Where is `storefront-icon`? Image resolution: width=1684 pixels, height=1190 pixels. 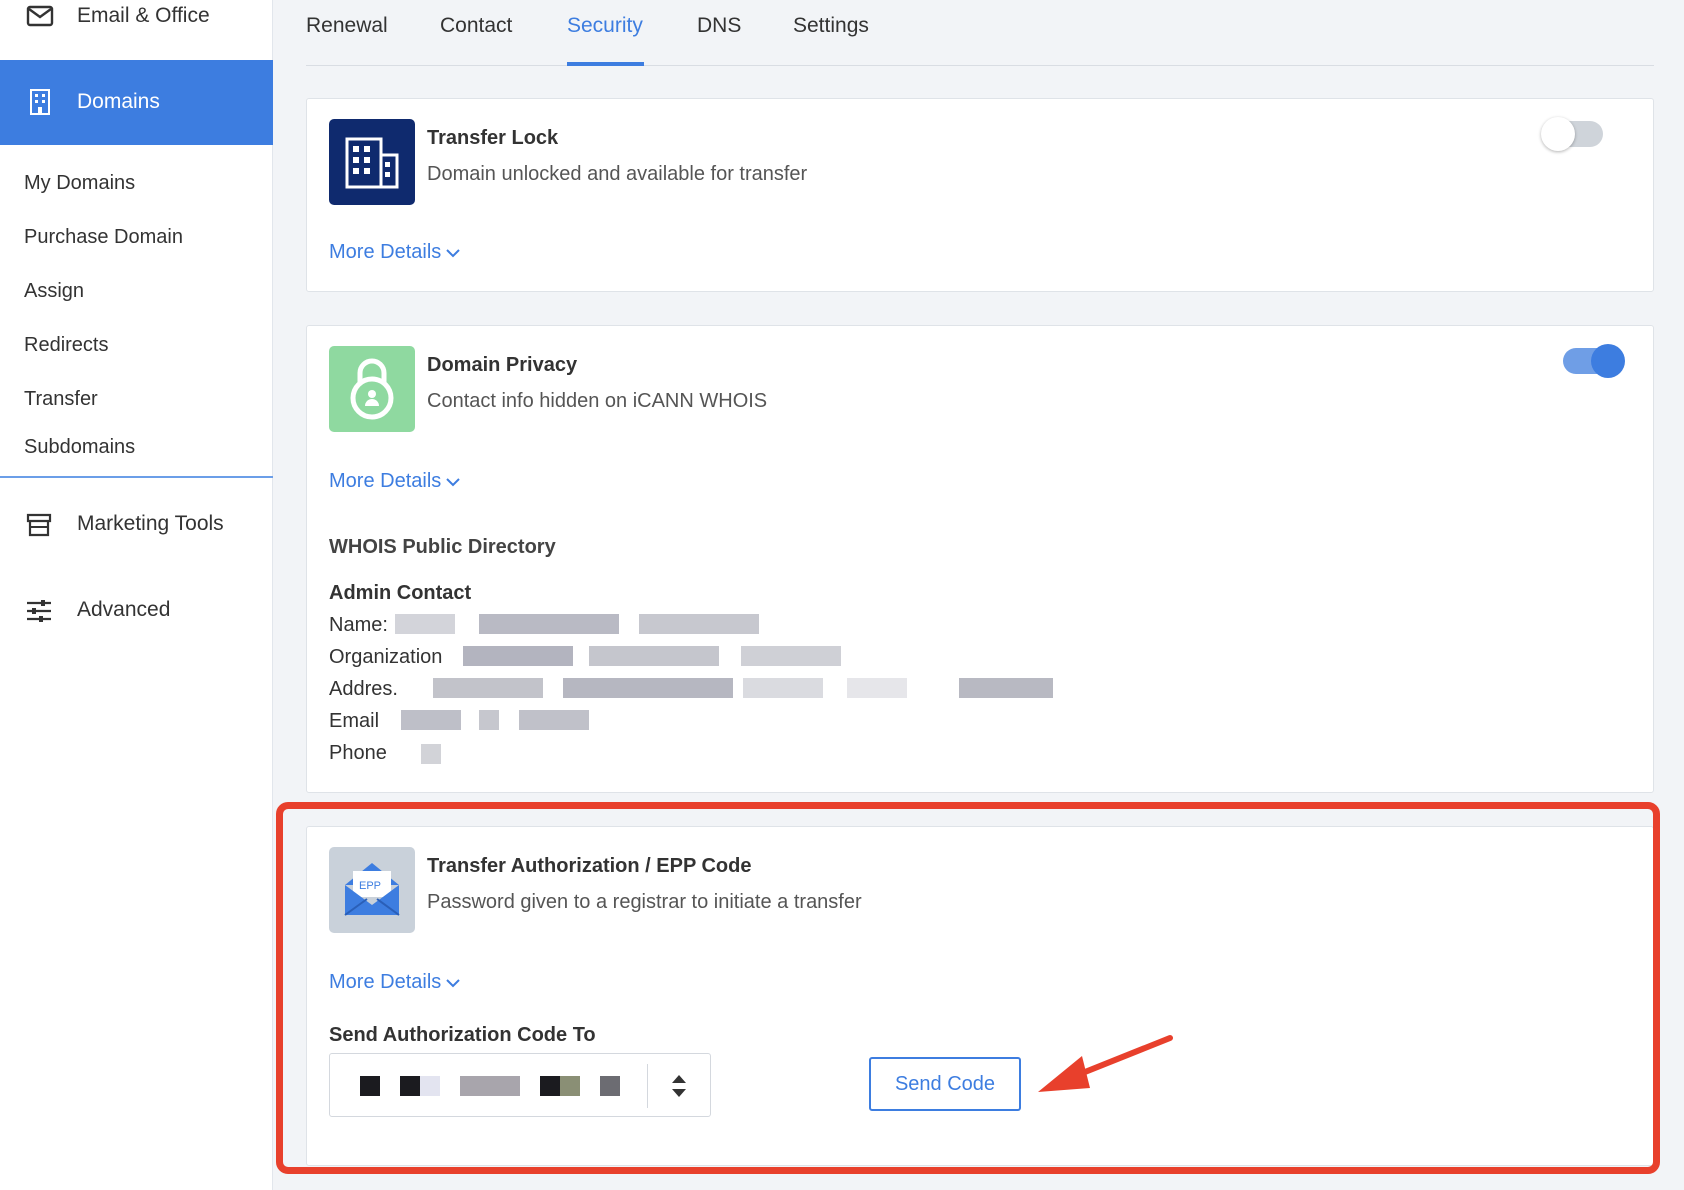
storefront-icon is located at coordinates (39, 525).